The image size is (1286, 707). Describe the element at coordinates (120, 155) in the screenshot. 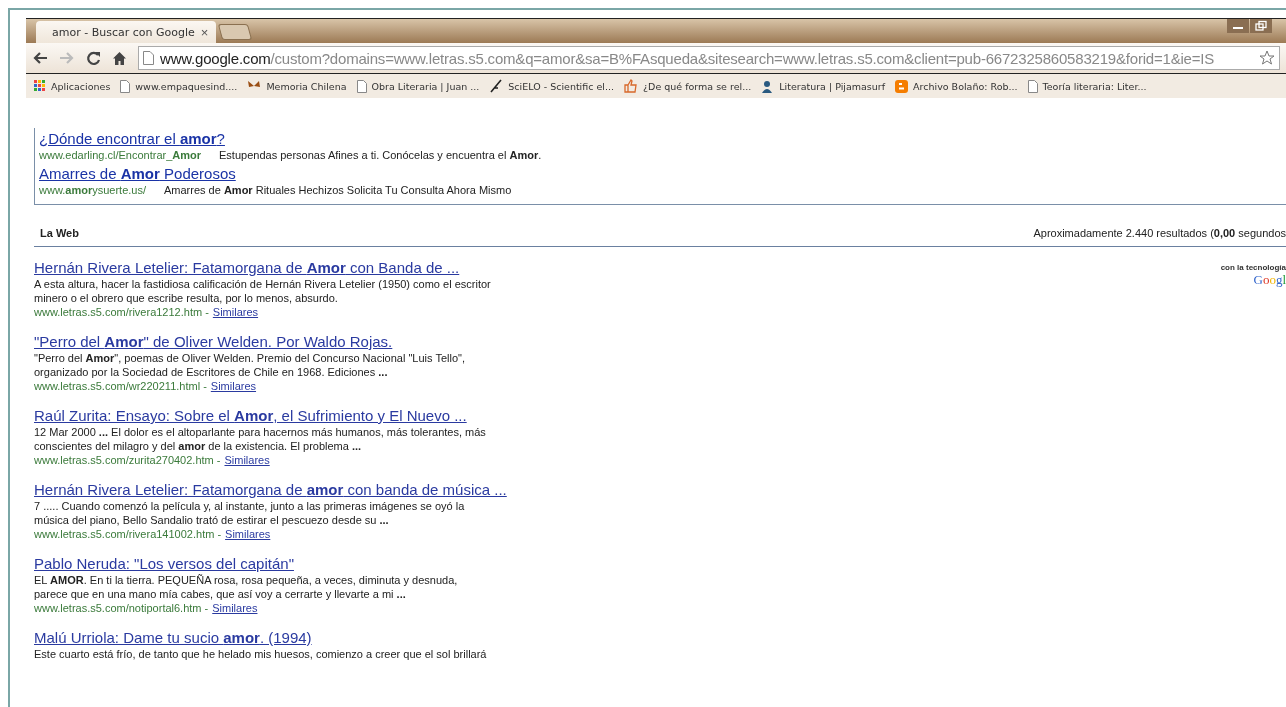

I see `ad-url: www.edarling.cl/Encontrar_Amor` at that location.